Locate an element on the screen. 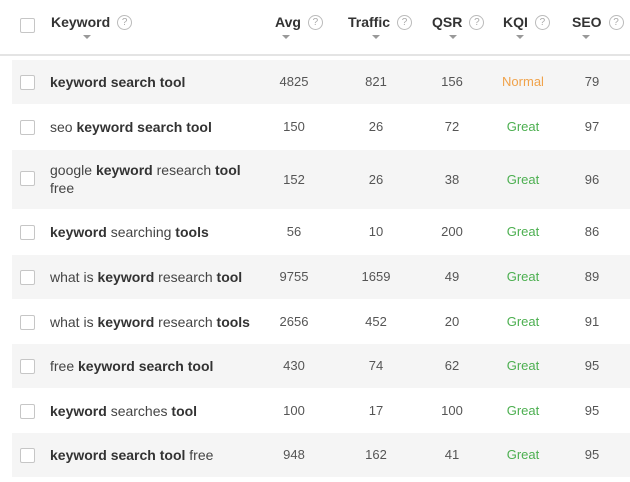  seo-cell: 86 is located at coordinates (592, 231).